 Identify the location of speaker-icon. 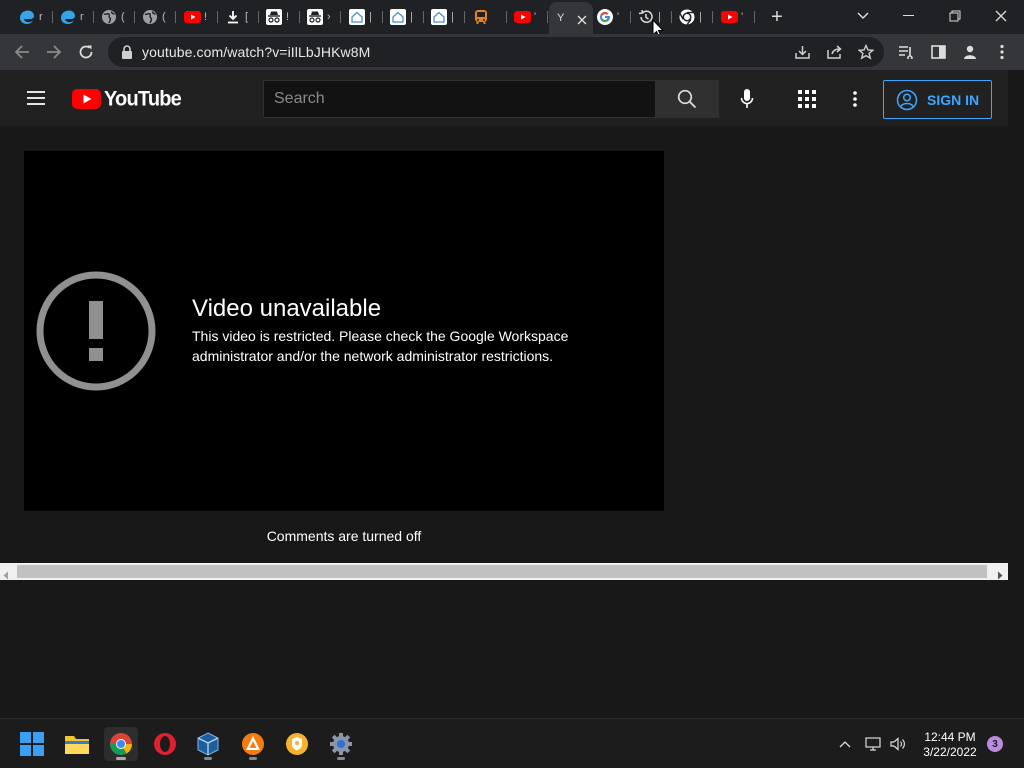
(897, 744).